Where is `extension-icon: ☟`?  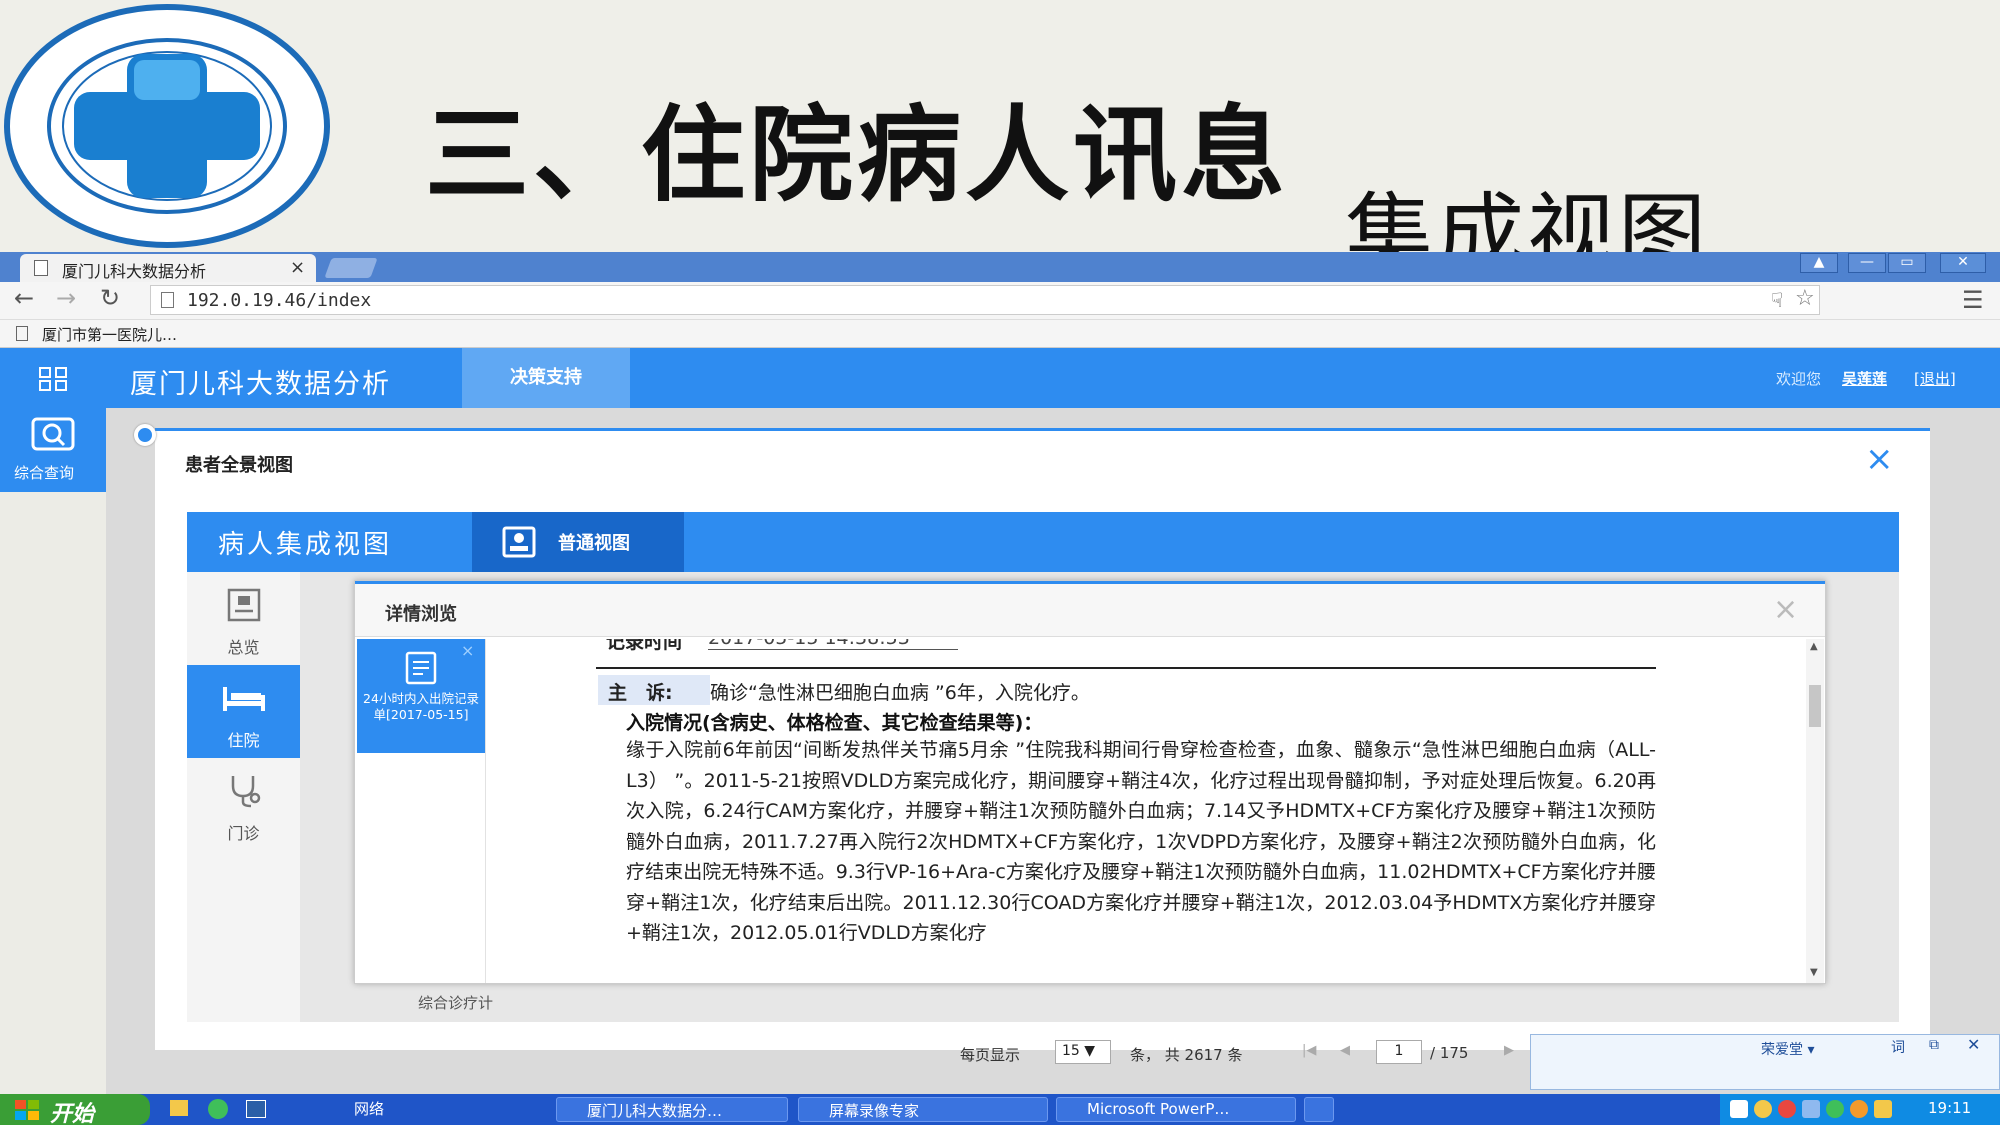
extension-icon: ☟ is located at coordinates (1777, 300).